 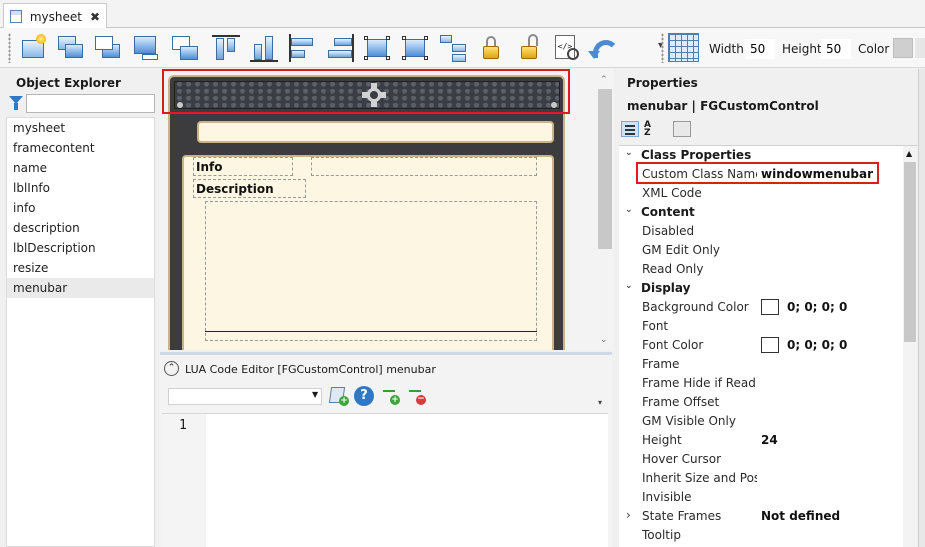 I want to click on fit-width-button, so click(x=377, y=48).